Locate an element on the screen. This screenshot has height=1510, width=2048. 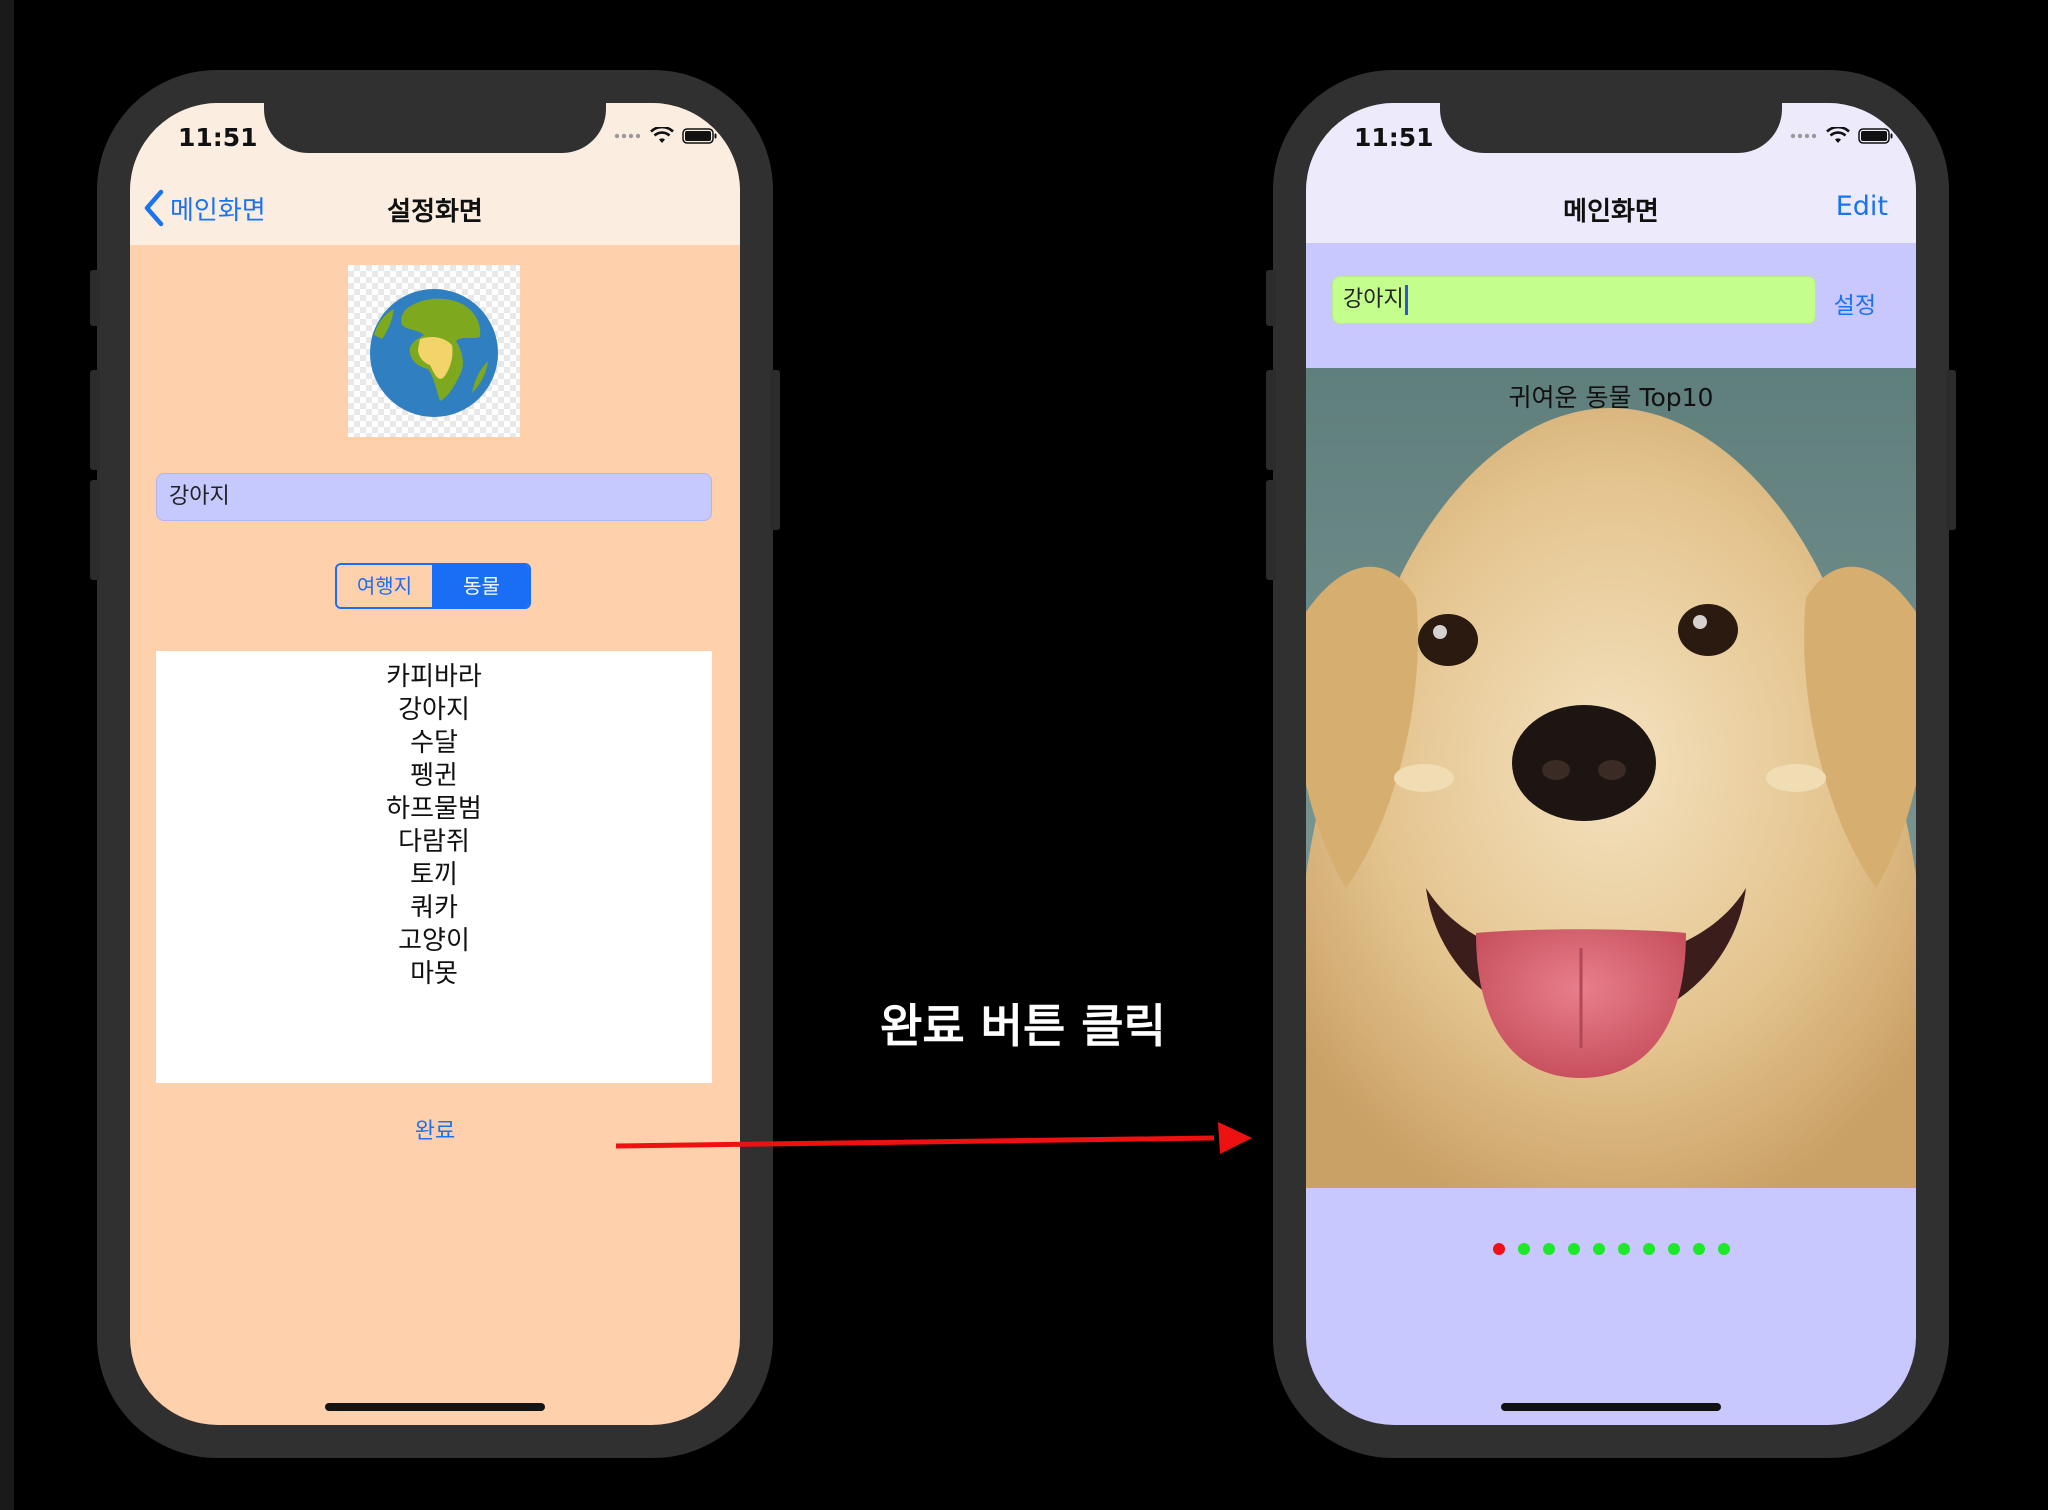
picker-item: 쿼카 is located at coordinates (434, 908).